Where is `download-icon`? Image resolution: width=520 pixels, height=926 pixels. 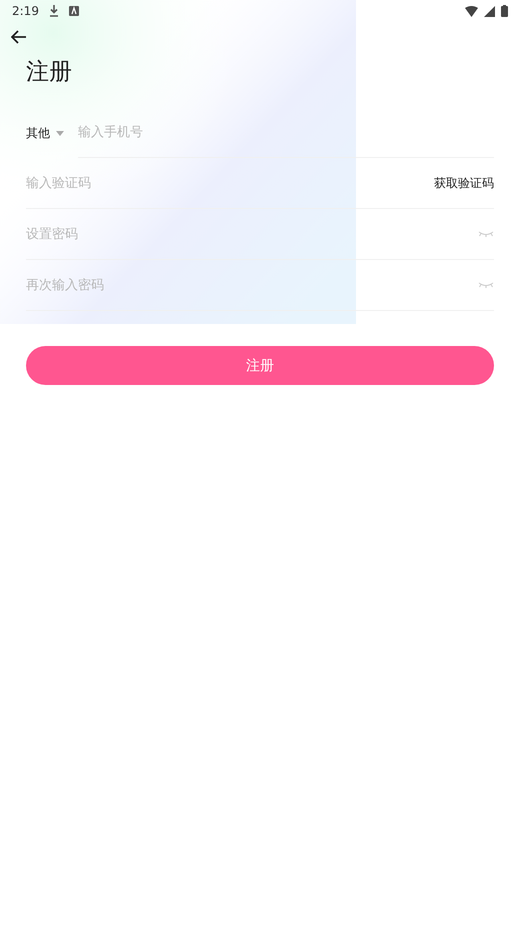 download-icon is located at coordinates (53, 11).